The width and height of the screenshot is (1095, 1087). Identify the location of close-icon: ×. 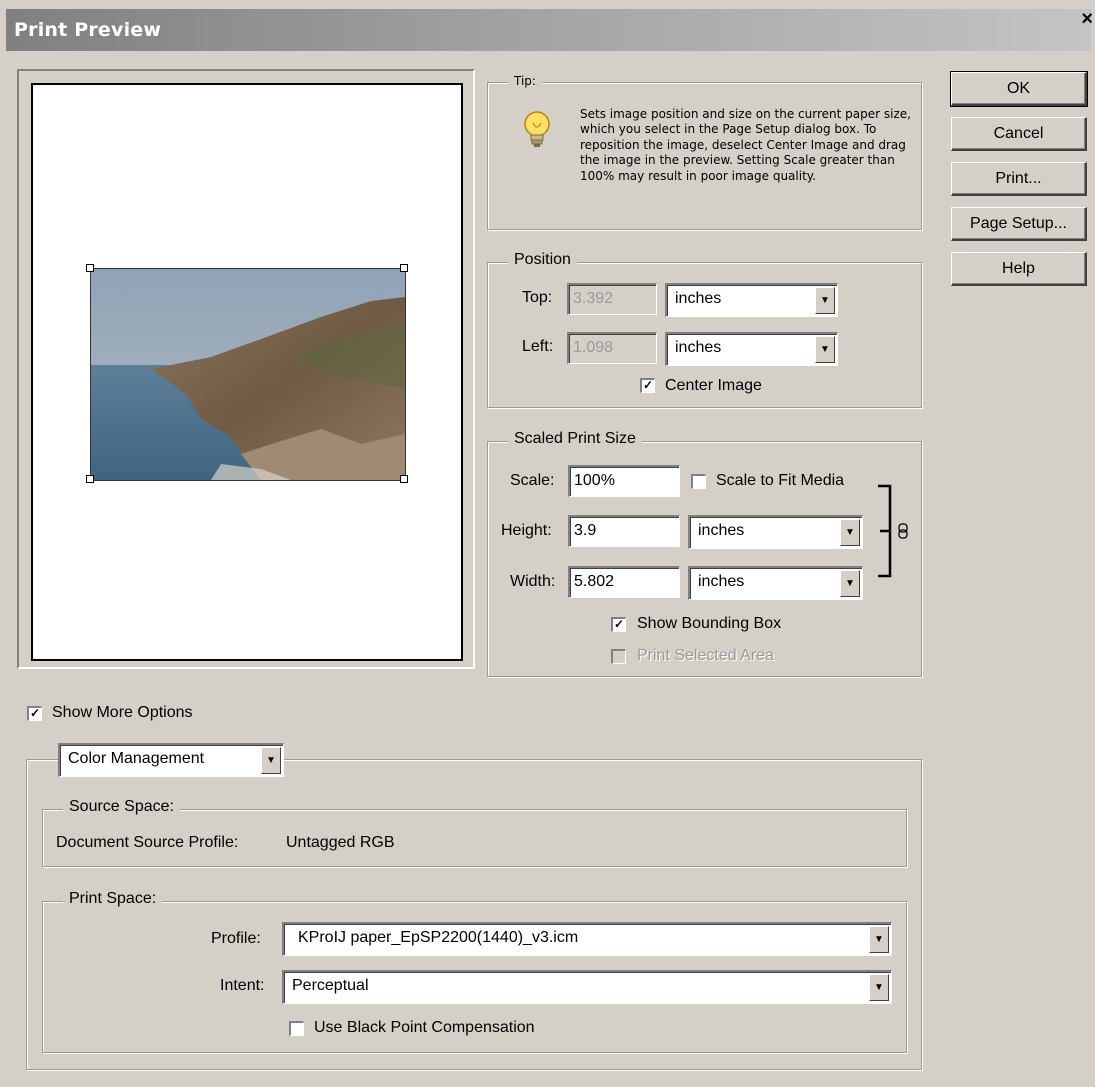
(1087, 19).